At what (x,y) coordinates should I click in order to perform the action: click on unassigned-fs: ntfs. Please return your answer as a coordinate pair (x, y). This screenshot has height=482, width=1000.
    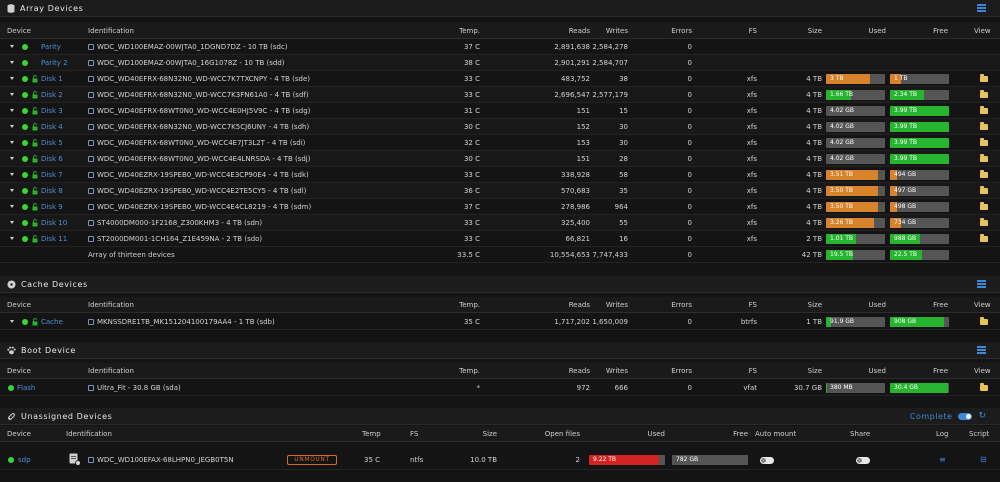
    Looking at the image, I should click on (417, 460).